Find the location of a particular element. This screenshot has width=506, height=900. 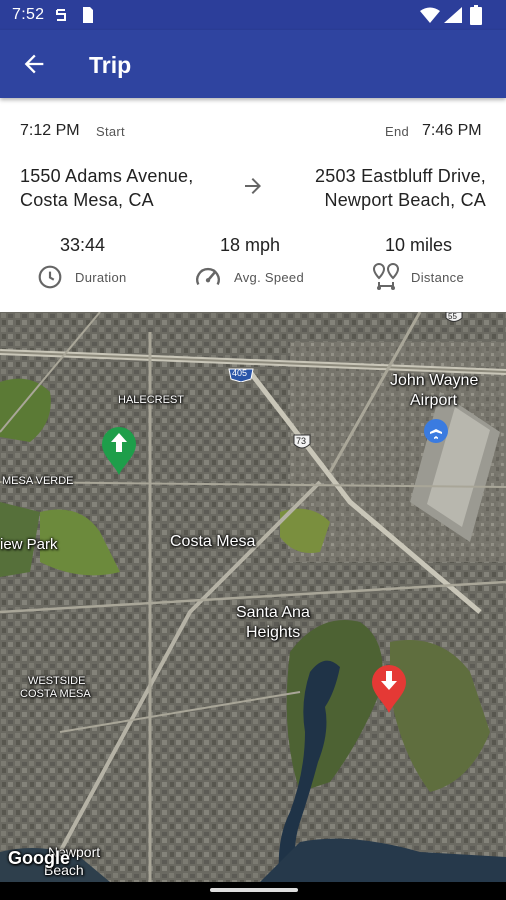

end-marker-icon is located at coordinates (389, 689).